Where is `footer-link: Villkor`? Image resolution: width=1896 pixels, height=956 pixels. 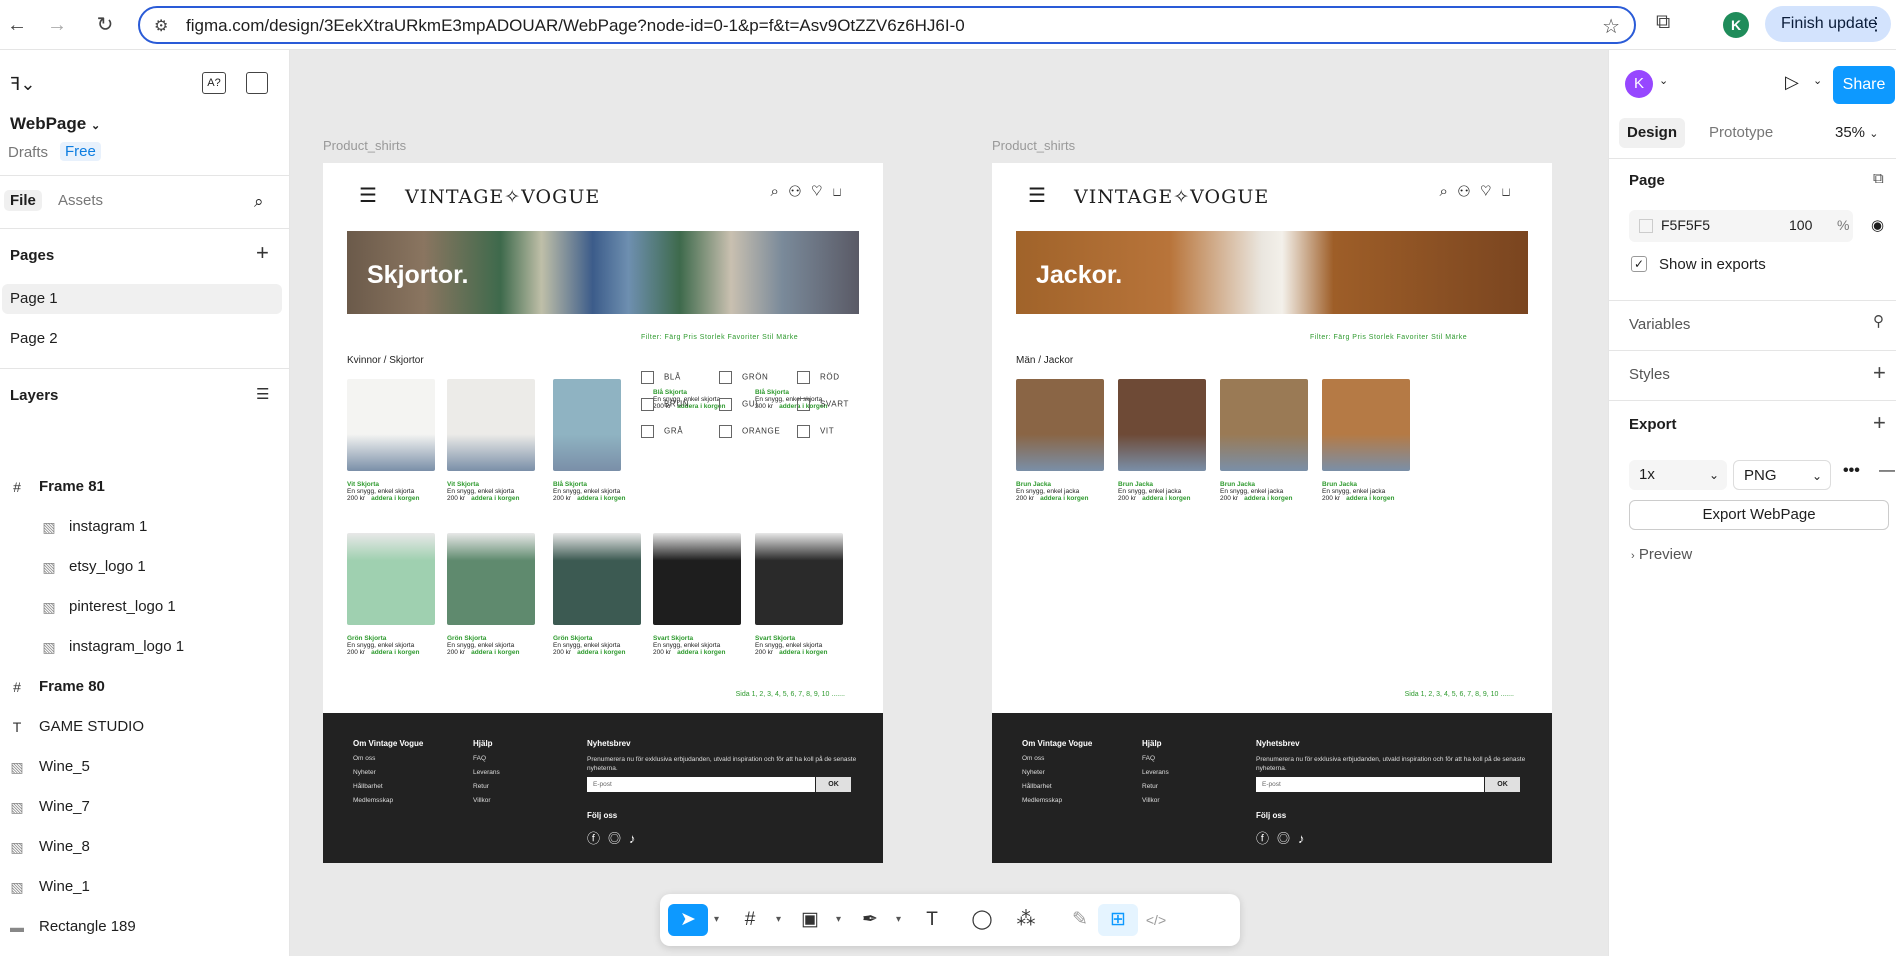
footer-link: Villkor is located at coordinates (482, 800).